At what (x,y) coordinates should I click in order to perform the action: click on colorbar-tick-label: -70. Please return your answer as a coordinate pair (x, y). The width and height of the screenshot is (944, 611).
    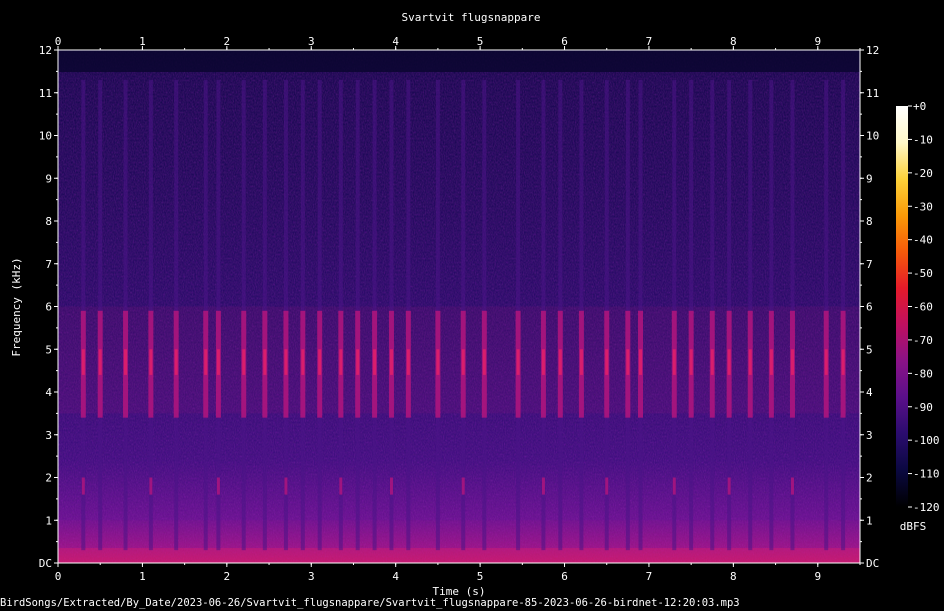
    Looking at the image, I should click on (923, 340).